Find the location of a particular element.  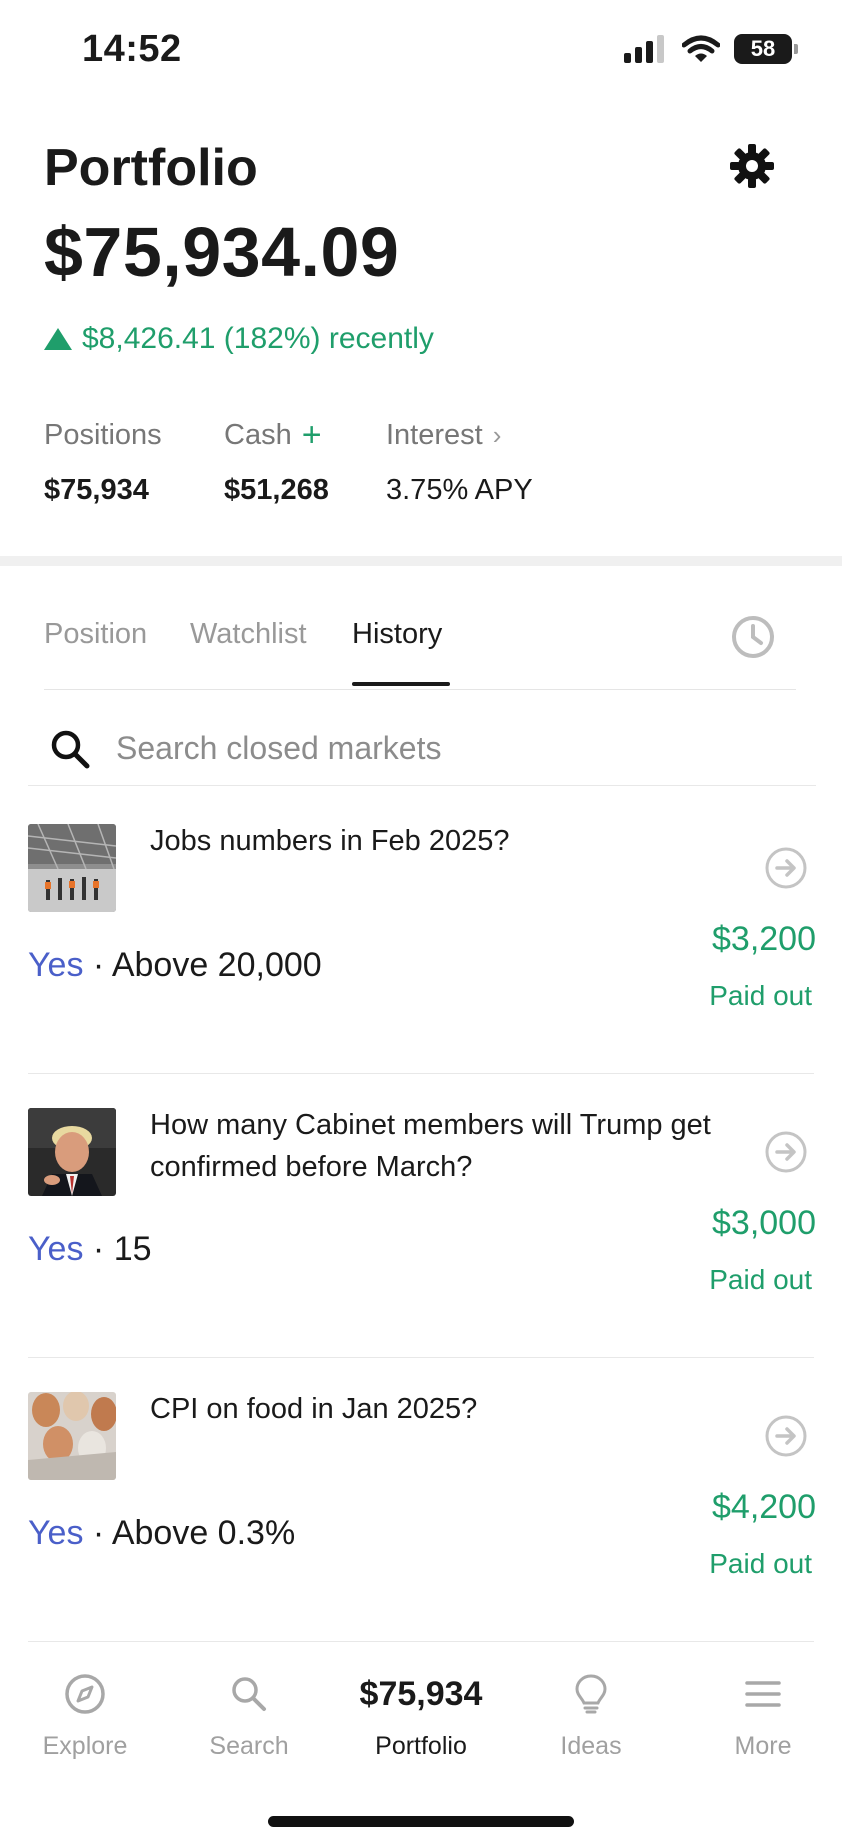

stat-positions-label: Positions is located at coordinates (103, 434).